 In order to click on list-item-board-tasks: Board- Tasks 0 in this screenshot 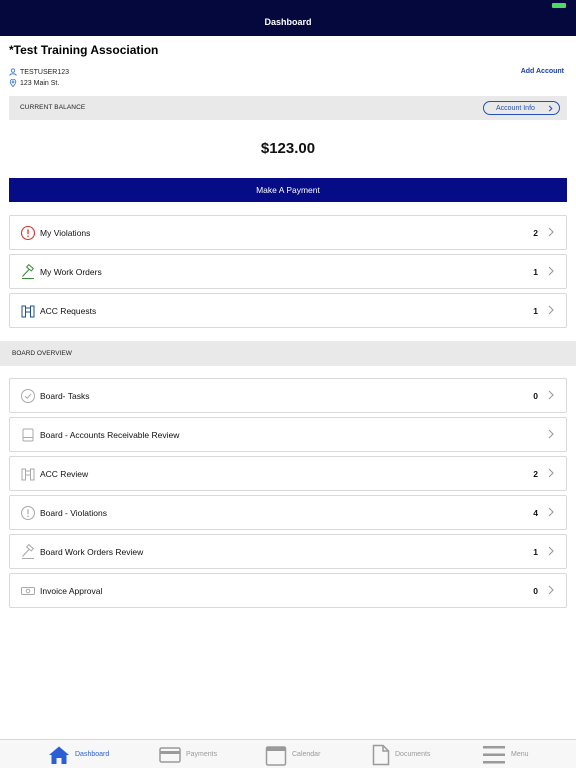, I will do `click(288, 395)`.